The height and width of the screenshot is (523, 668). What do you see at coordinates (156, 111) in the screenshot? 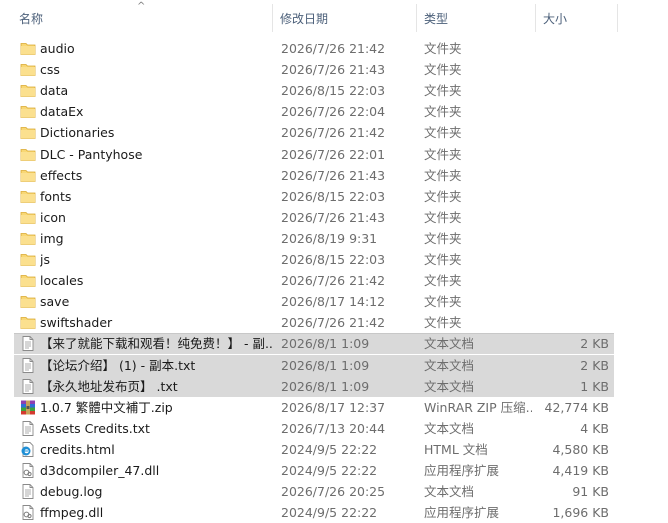
I see `file-name: dataEx` at bounding box center [156, 111].